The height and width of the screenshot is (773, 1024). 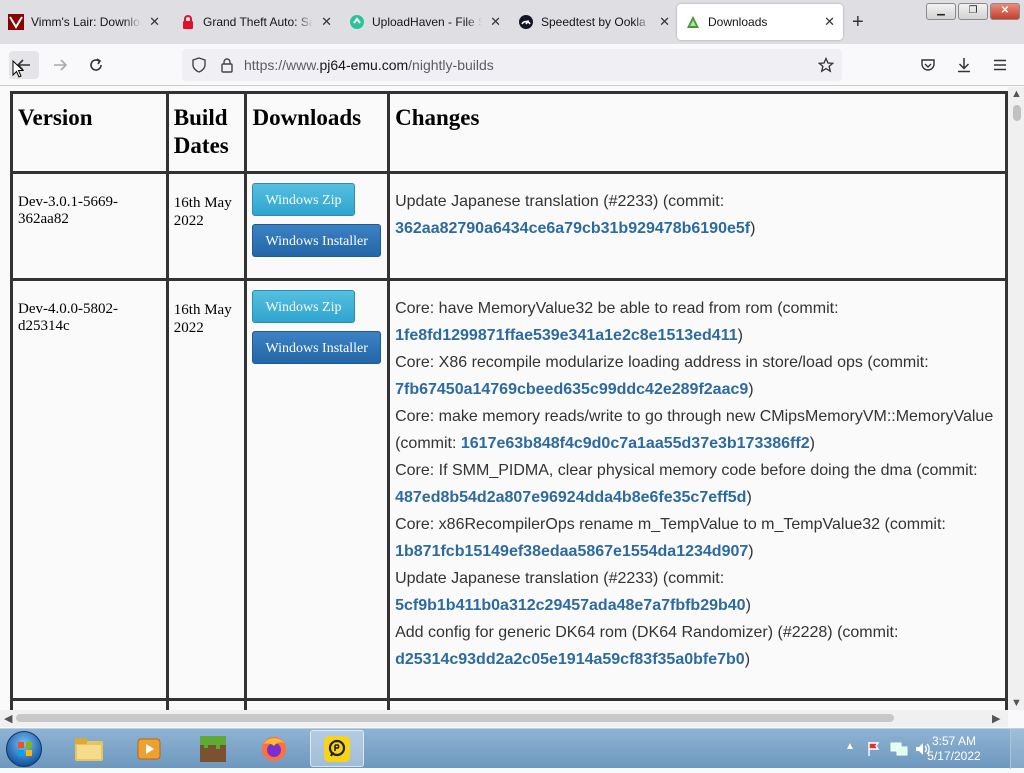 I want to click on commit-link: 7fb67450a14769cbeed635c99ddc42e289f2aac9, so click(x=571, y=389).